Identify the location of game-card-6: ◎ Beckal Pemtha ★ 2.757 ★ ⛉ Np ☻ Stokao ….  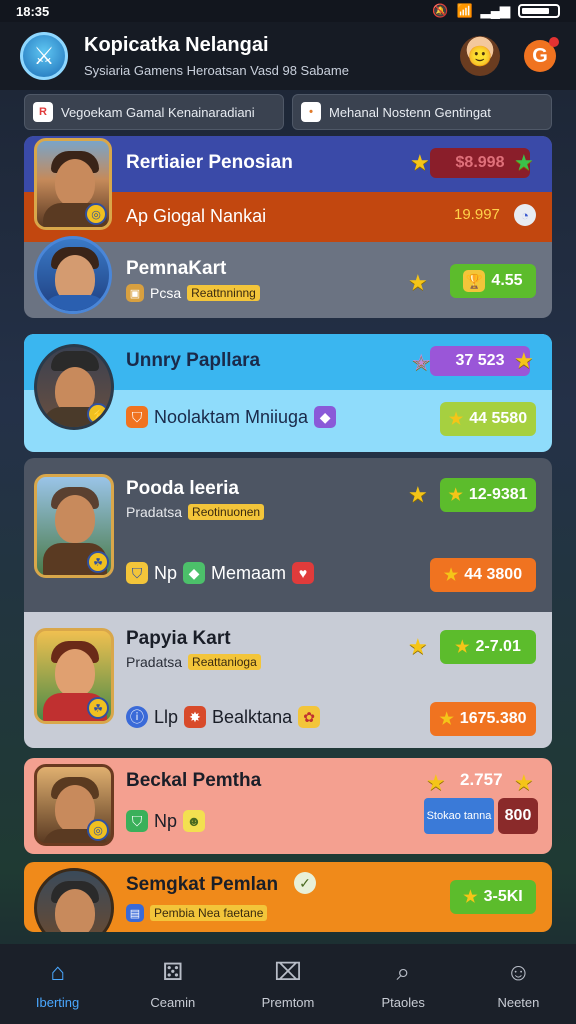
(288, 806).